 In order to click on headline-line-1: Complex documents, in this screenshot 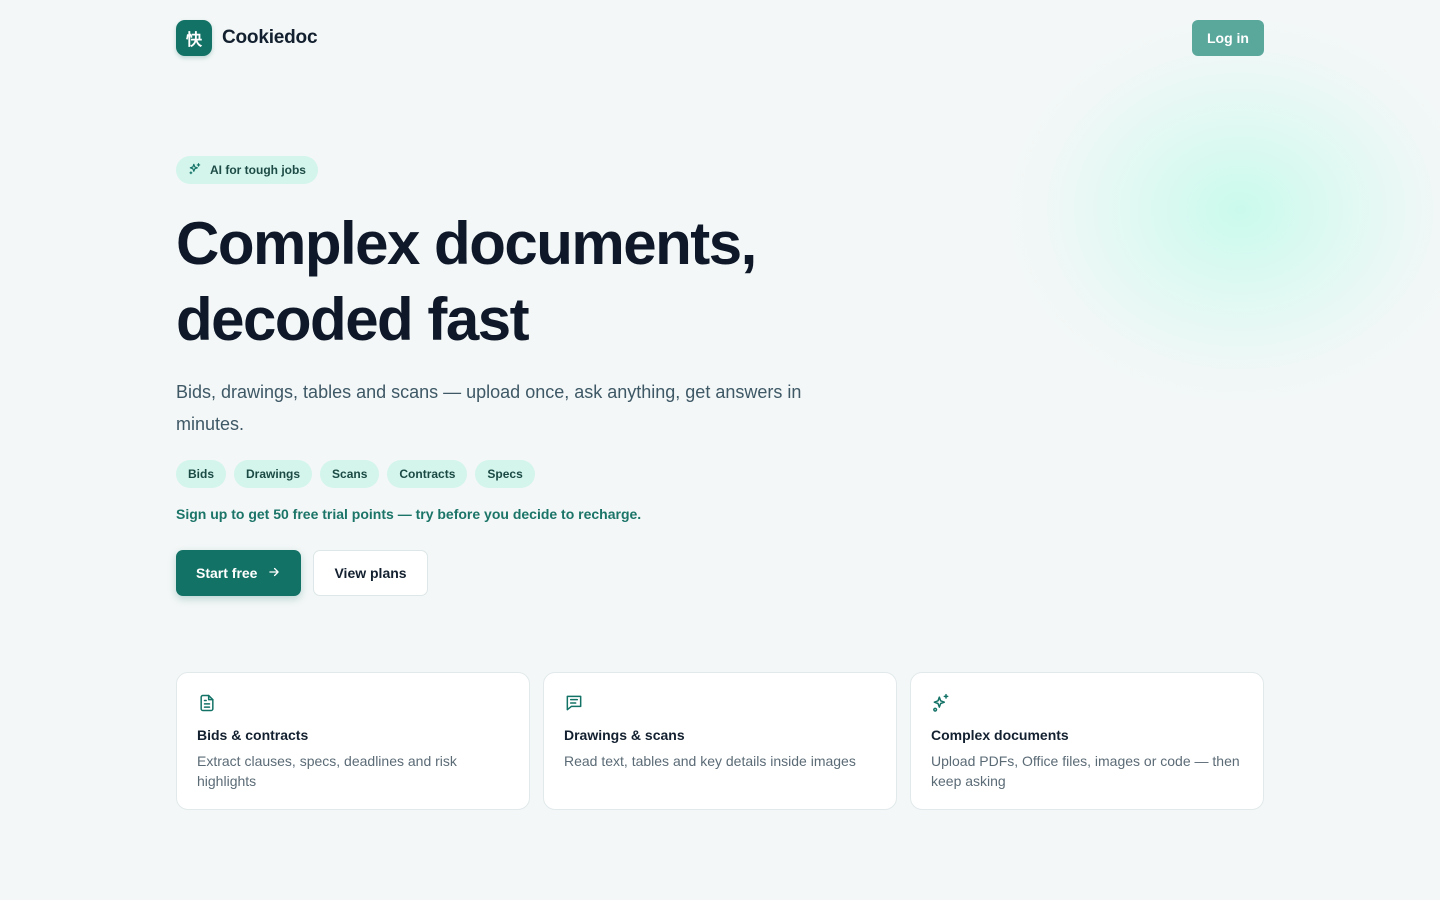, I will do `click(466, 243)`.